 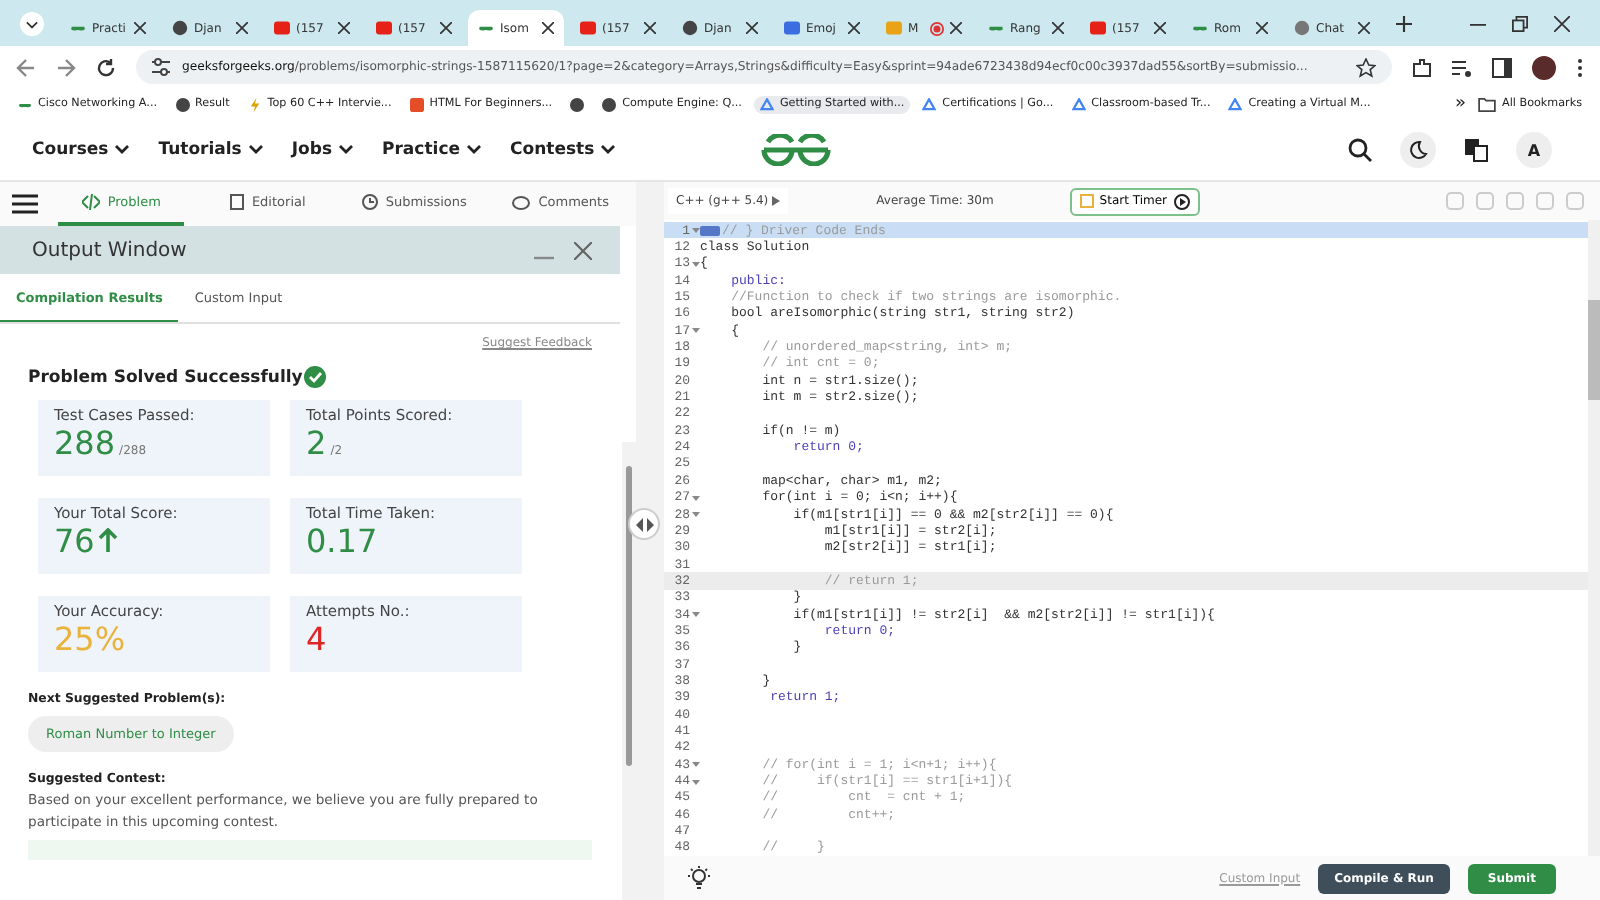 I want to click on logo-icon, so click(x=796, y=150).